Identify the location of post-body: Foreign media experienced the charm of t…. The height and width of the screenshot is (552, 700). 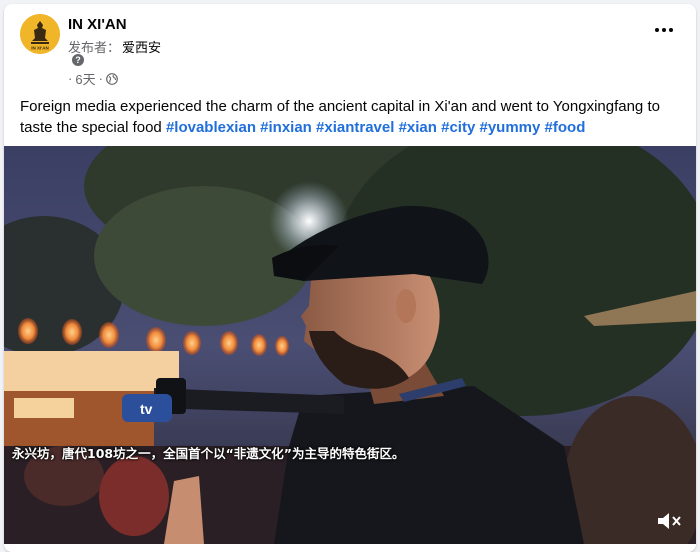
(353, 117).